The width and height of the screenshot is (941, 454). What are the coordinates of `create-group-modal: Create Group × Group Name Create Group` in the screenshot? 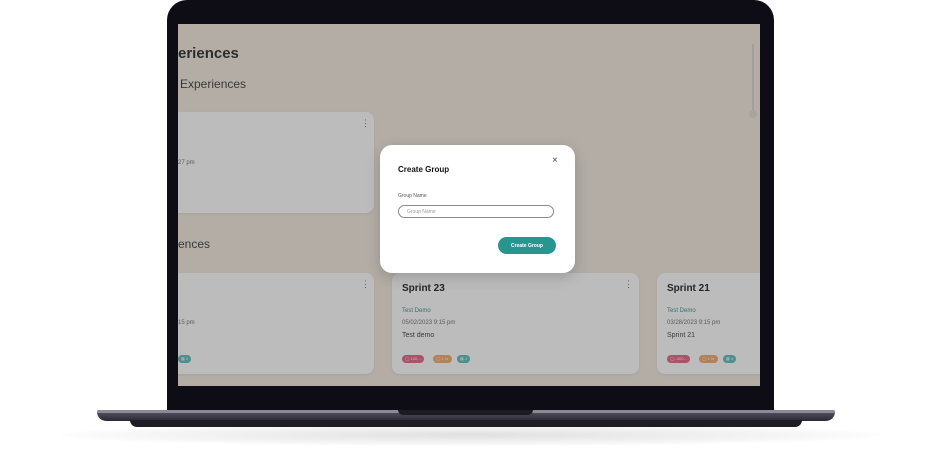 It's located at (477, 209).